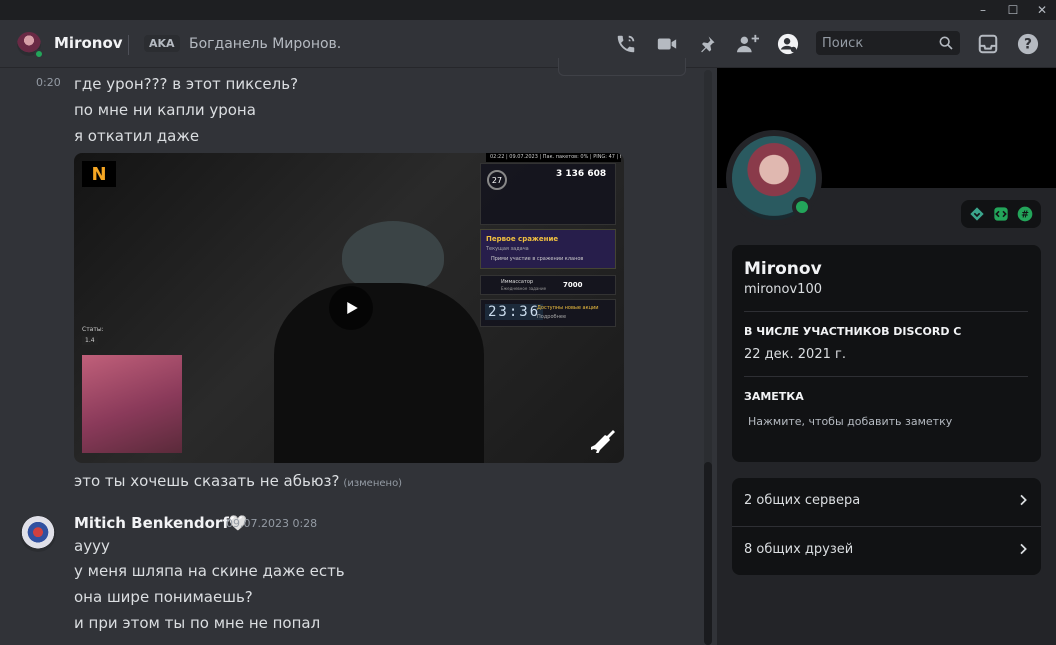  I want to click on hud-task-title: Первое сражение, so click(522, 239).